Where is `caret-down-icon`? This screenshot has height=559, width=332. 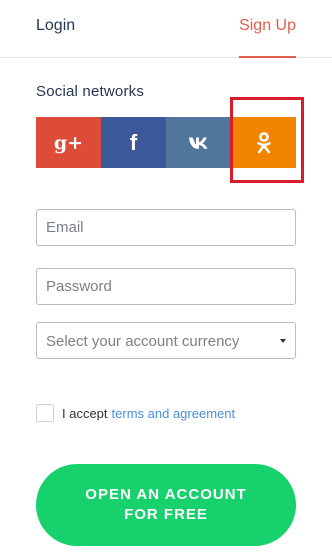
caret-down-icon is located at coordinates (283, 341).